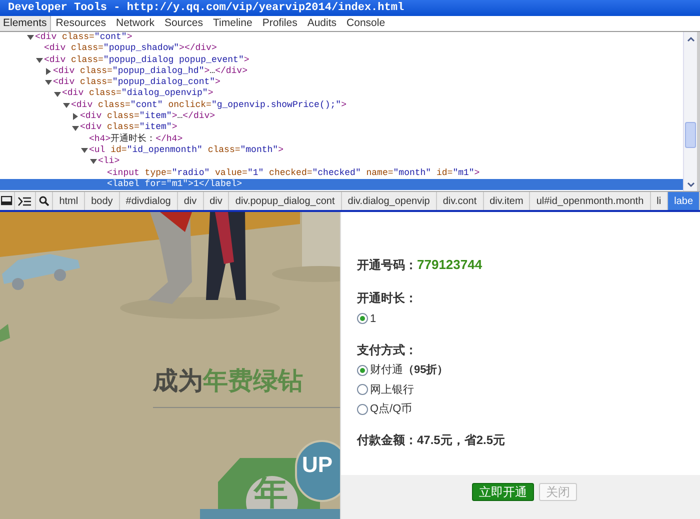 This screenshot has width=700, height=519. What do you see at coordinates (507, 201) in the screenshot?
I see `breadcrumb: div.item` at bounding box center [507, 201].